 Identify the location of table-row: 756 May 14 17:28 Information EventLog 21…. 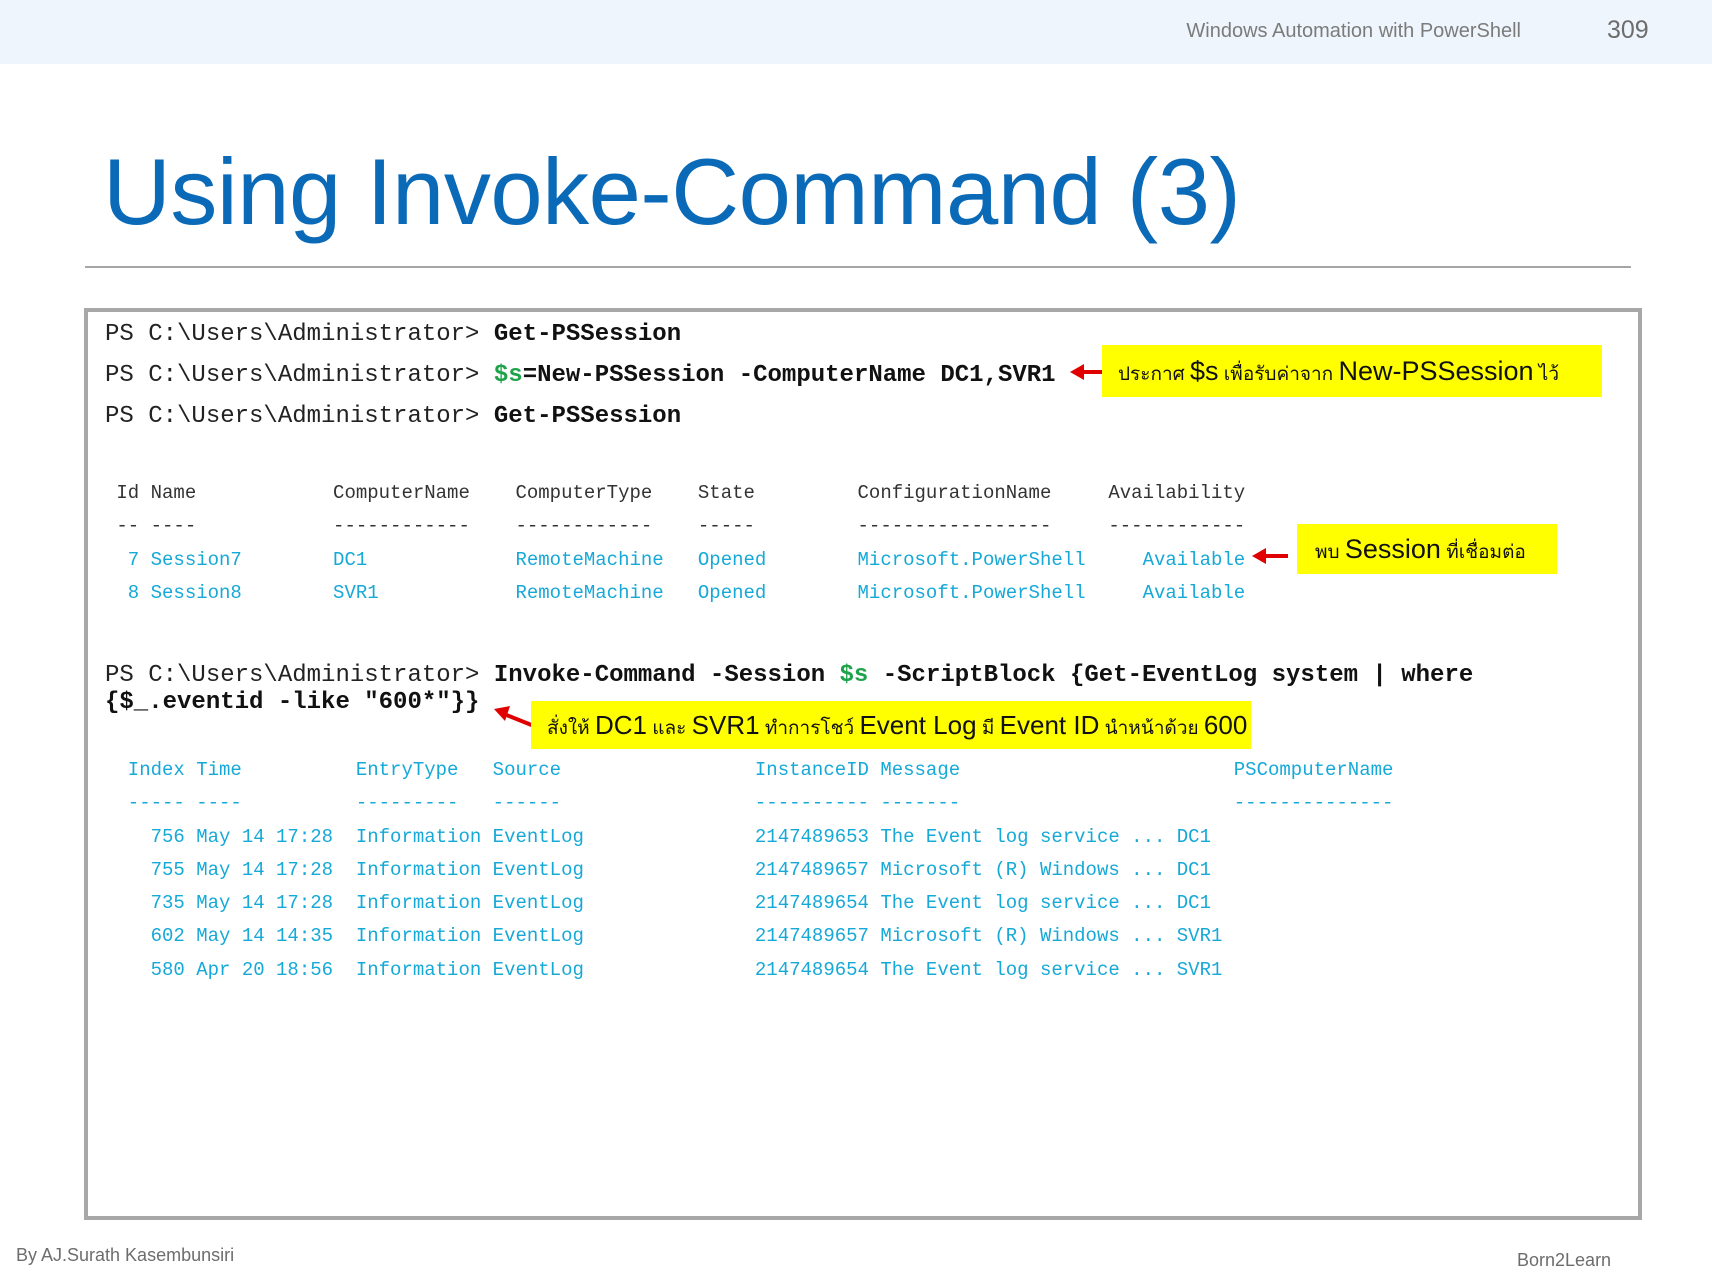
(658, 837).